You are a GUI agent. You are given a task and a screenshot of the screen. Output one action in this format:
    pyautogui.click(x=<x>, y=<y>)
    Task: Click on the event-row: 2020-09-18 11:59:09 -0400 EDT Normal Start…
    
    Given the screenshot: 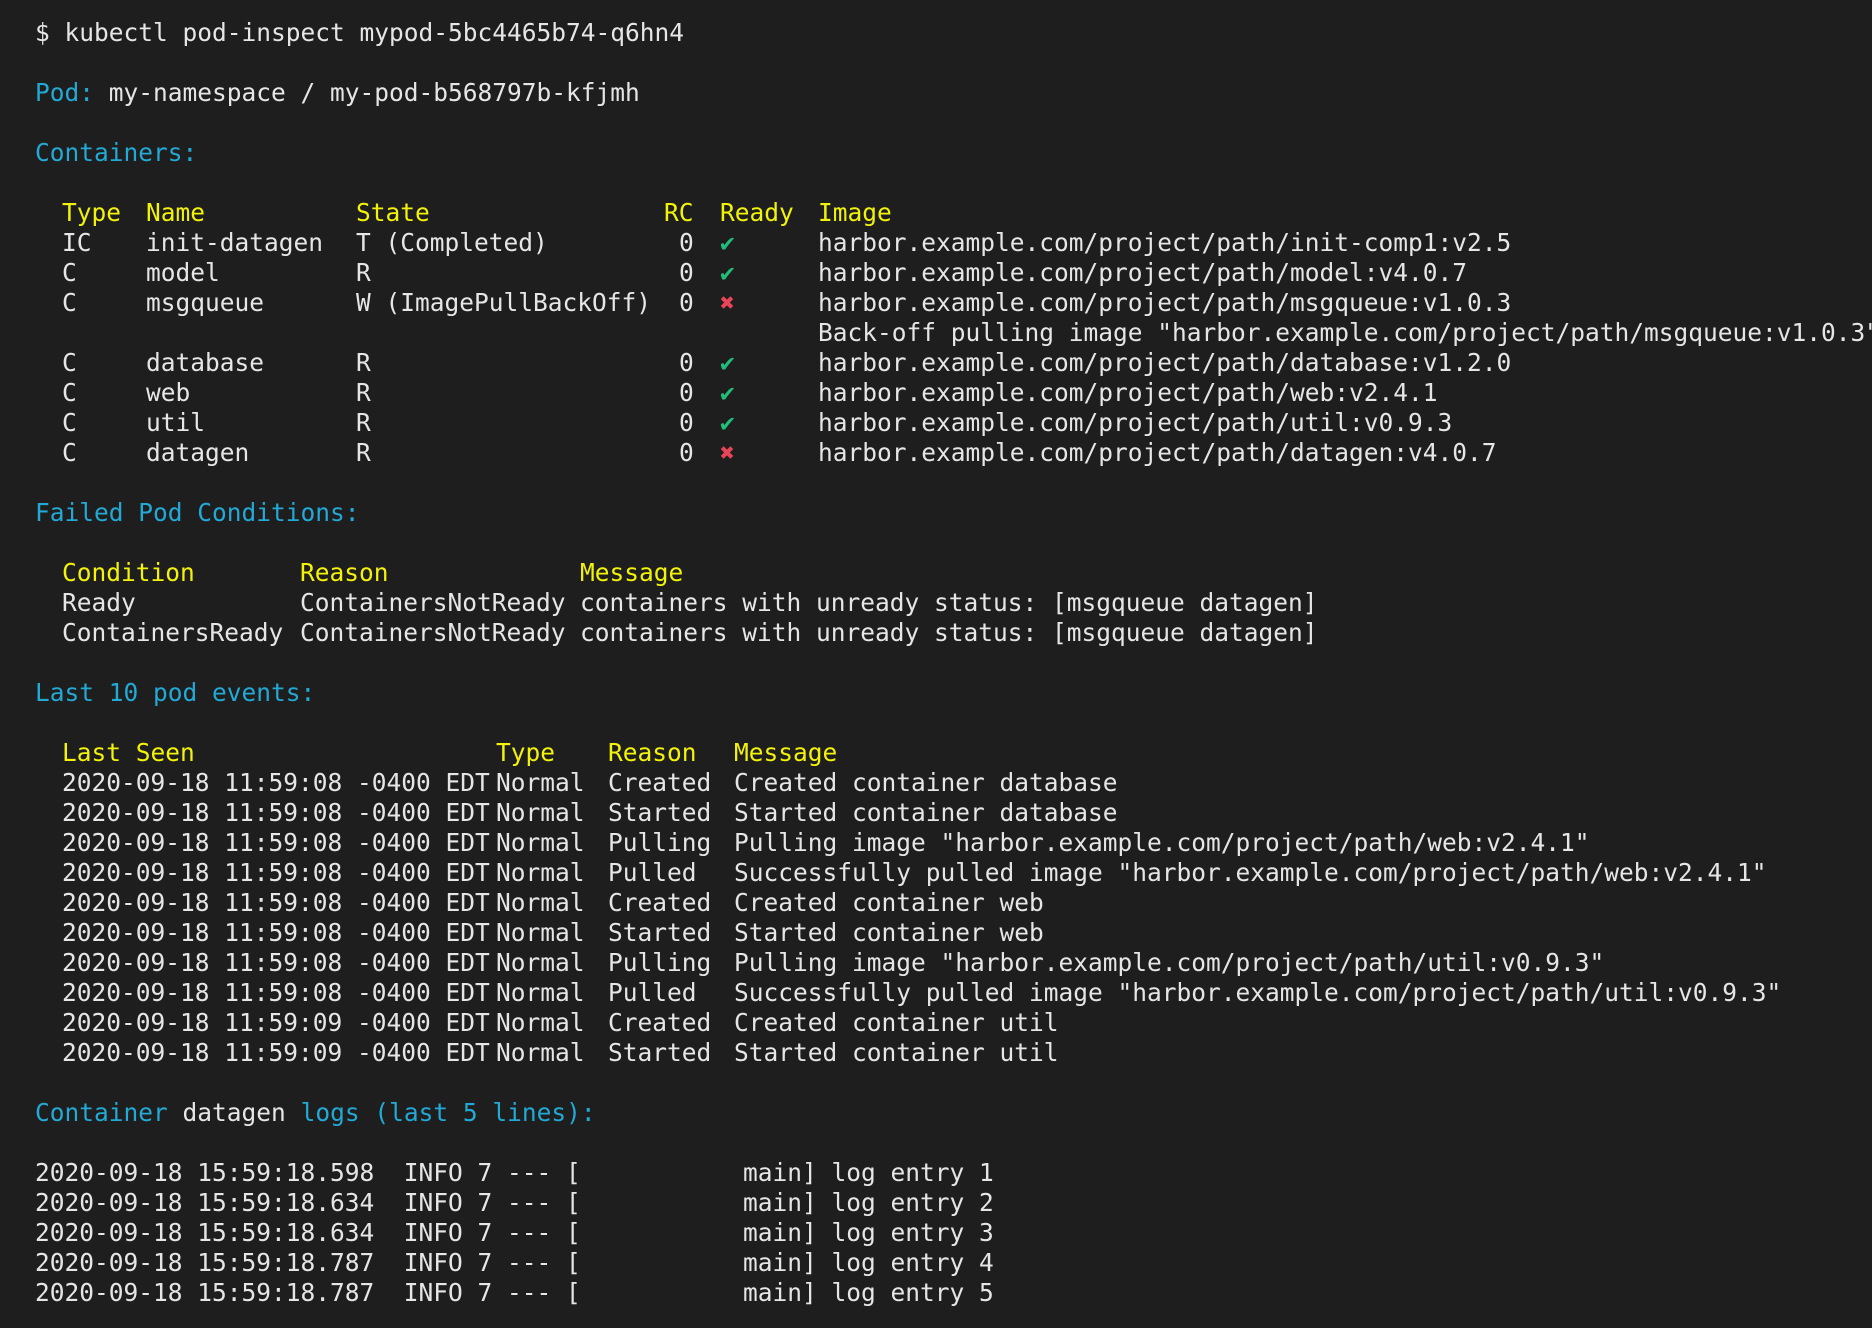 What is the action you would take?
    pyautogui.click(x=953, y=1053)
    